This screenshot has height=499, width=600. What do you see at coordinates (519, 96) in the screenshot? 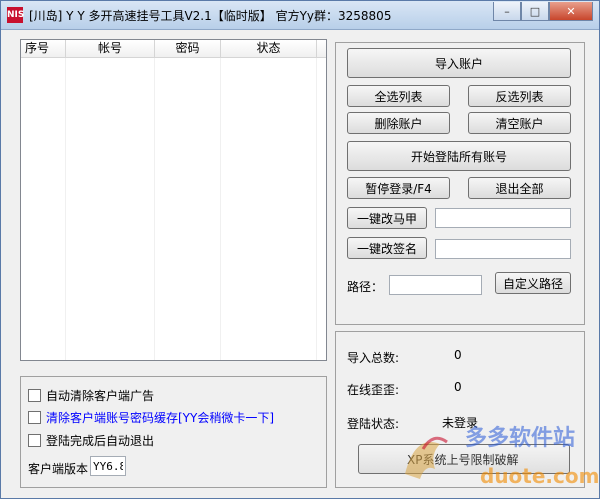
I see `invert-selection-button: 反选列表` at bounding box center [519, 96].